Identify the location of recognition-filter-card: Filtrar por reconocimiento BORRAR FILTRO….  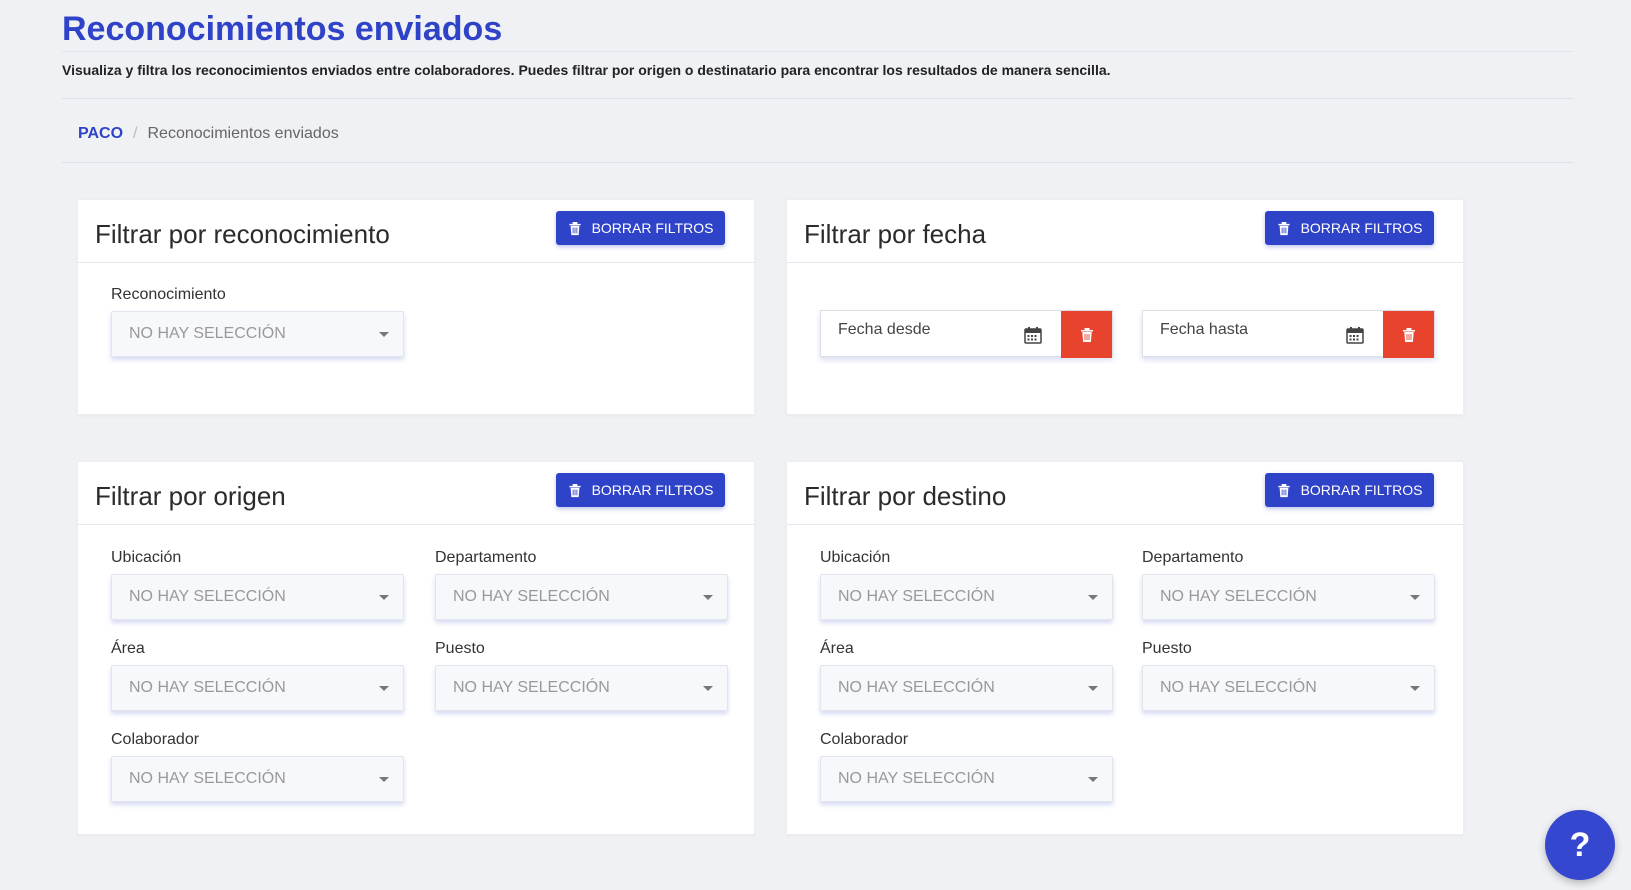
(416, 307).